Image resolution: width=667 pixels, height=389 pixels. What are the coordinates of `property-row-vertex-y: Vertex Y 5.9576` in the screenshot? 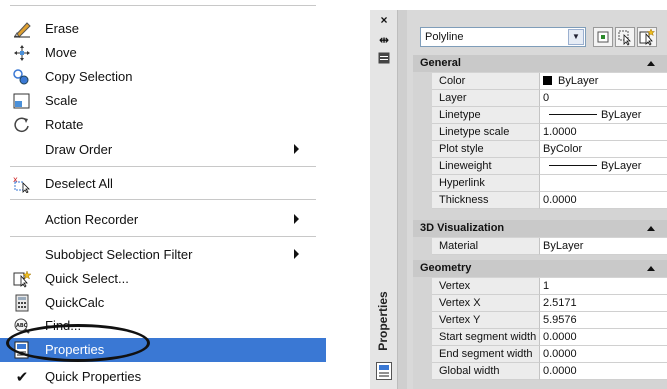 It's located at (549, 320).